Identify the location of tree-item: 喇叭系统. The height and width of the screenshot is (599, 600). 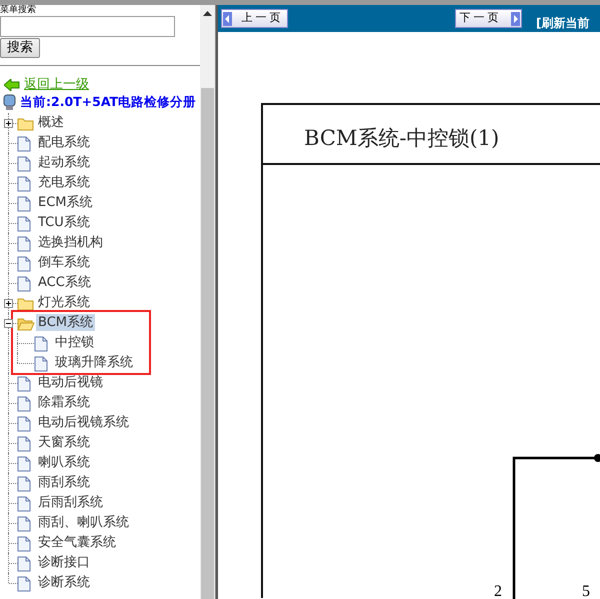
(64, 462).